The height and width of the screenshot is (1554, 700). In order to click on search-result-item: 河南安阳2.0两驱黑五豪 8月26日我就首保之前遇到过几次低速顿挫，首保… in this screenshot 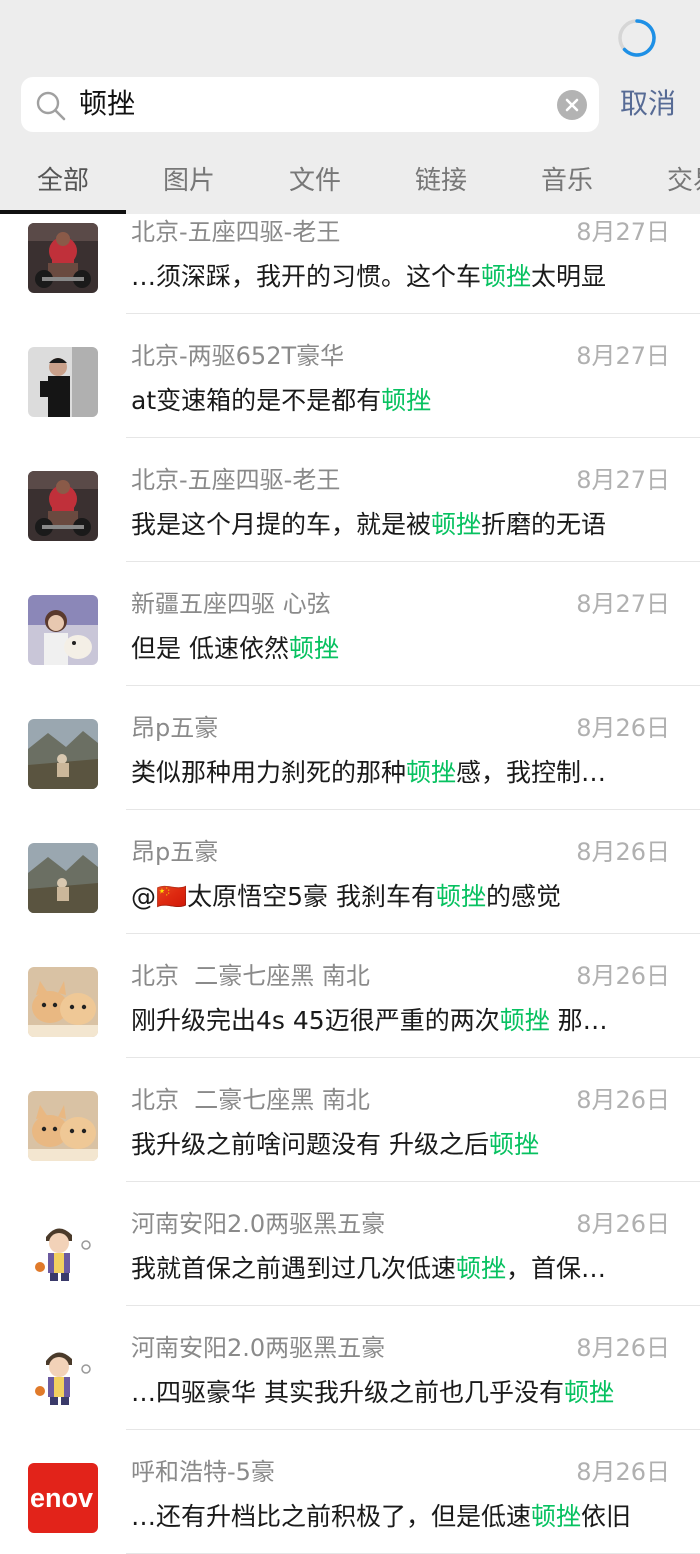, I will do `click(350, 1244)`.